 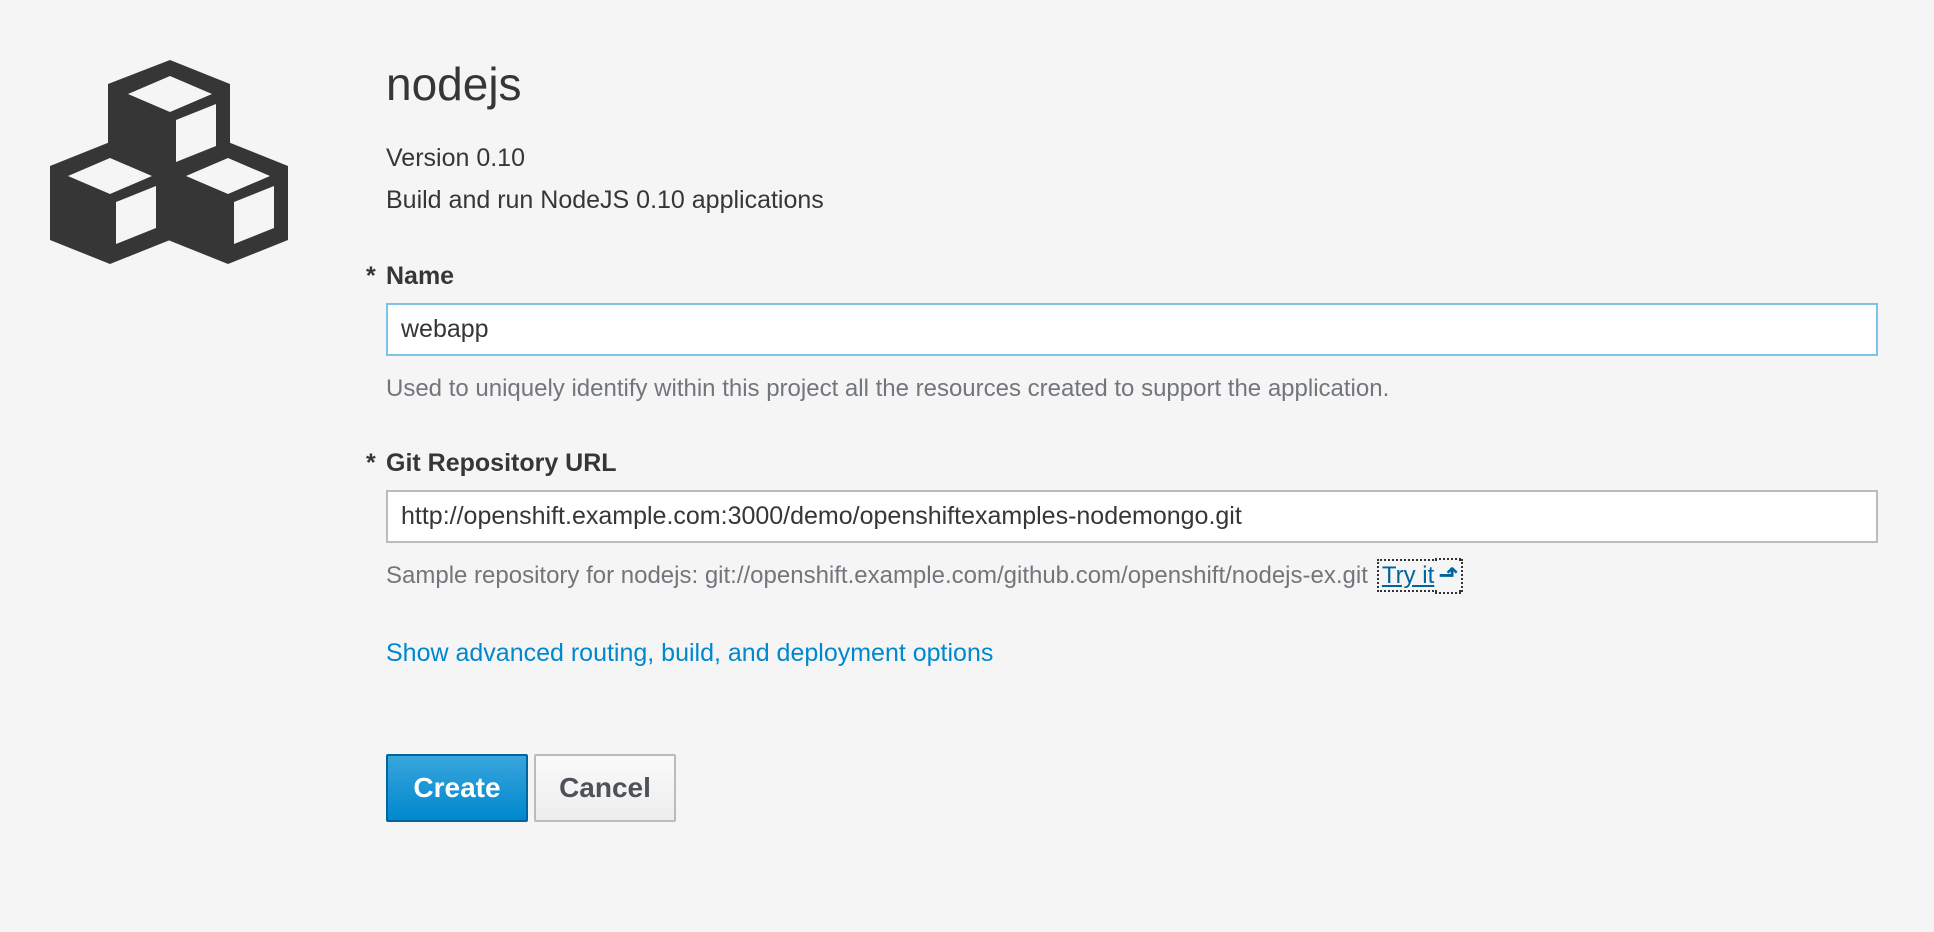 What do you see at coordinates (501, 462) in the screenshot?
I see `git-url-label-text: Git Repository URL` at bounding box center [501, 462].